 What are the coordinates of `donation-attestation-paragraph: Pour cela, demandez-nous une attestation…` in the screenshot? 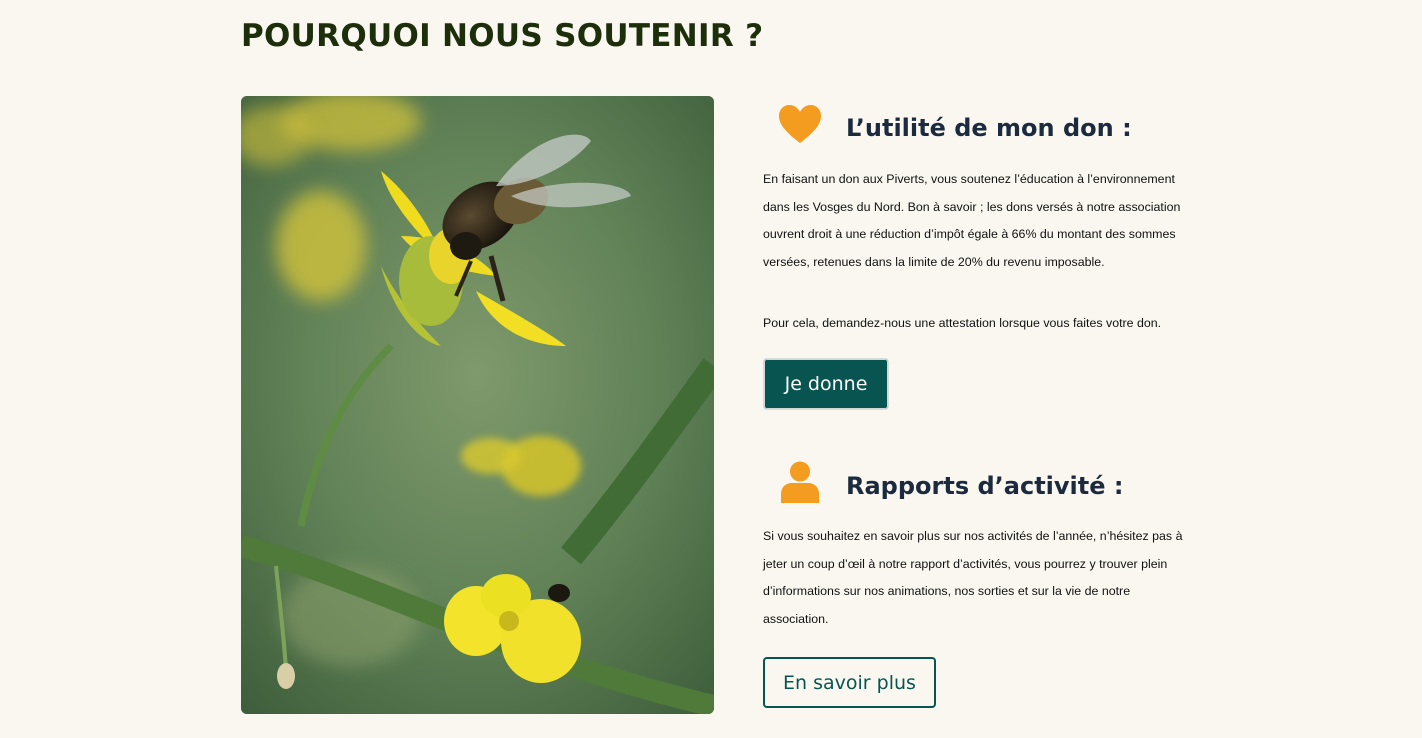 It's located at (962, 323).